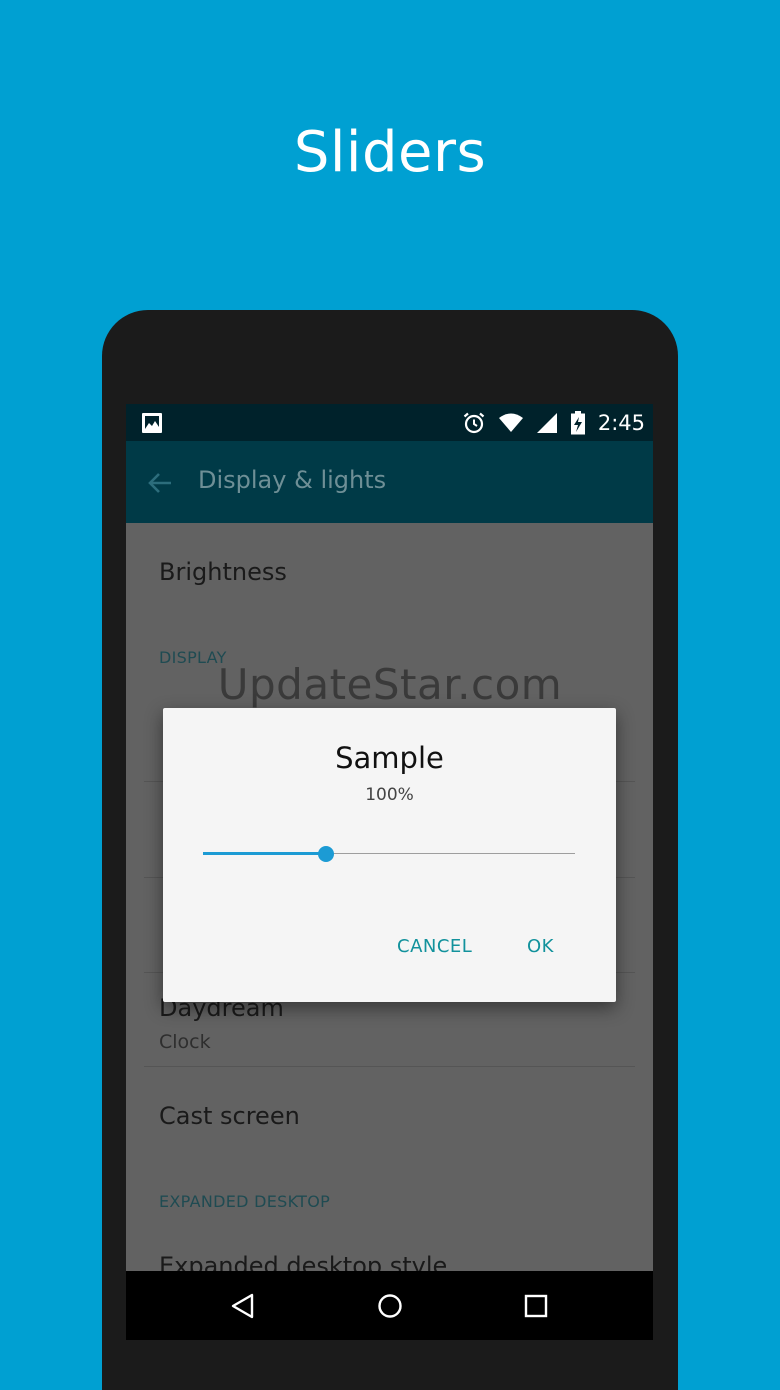  What do you see at coordinates (434, 946) in the screenshot?
I see `cancel-button: CANCEL` at bounding box center [434, 946].